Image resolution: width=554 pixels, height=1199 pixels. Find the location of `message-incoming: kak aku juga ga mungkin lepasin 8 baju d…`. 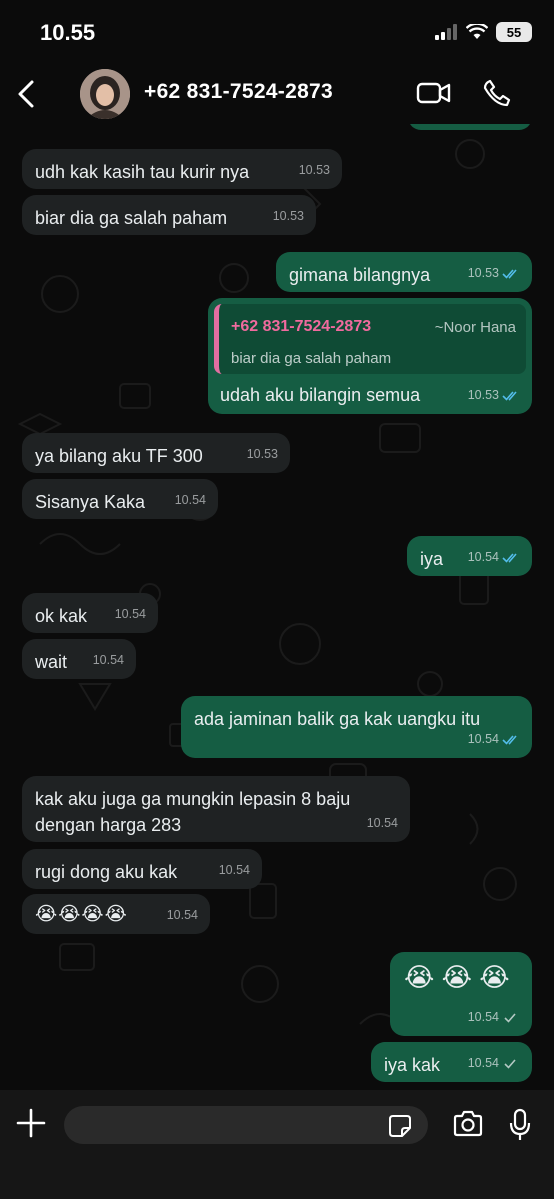

message-incoming: kak aku juga ga mungkin lepasin 8 baju d… is located at coordinates (216, 809).